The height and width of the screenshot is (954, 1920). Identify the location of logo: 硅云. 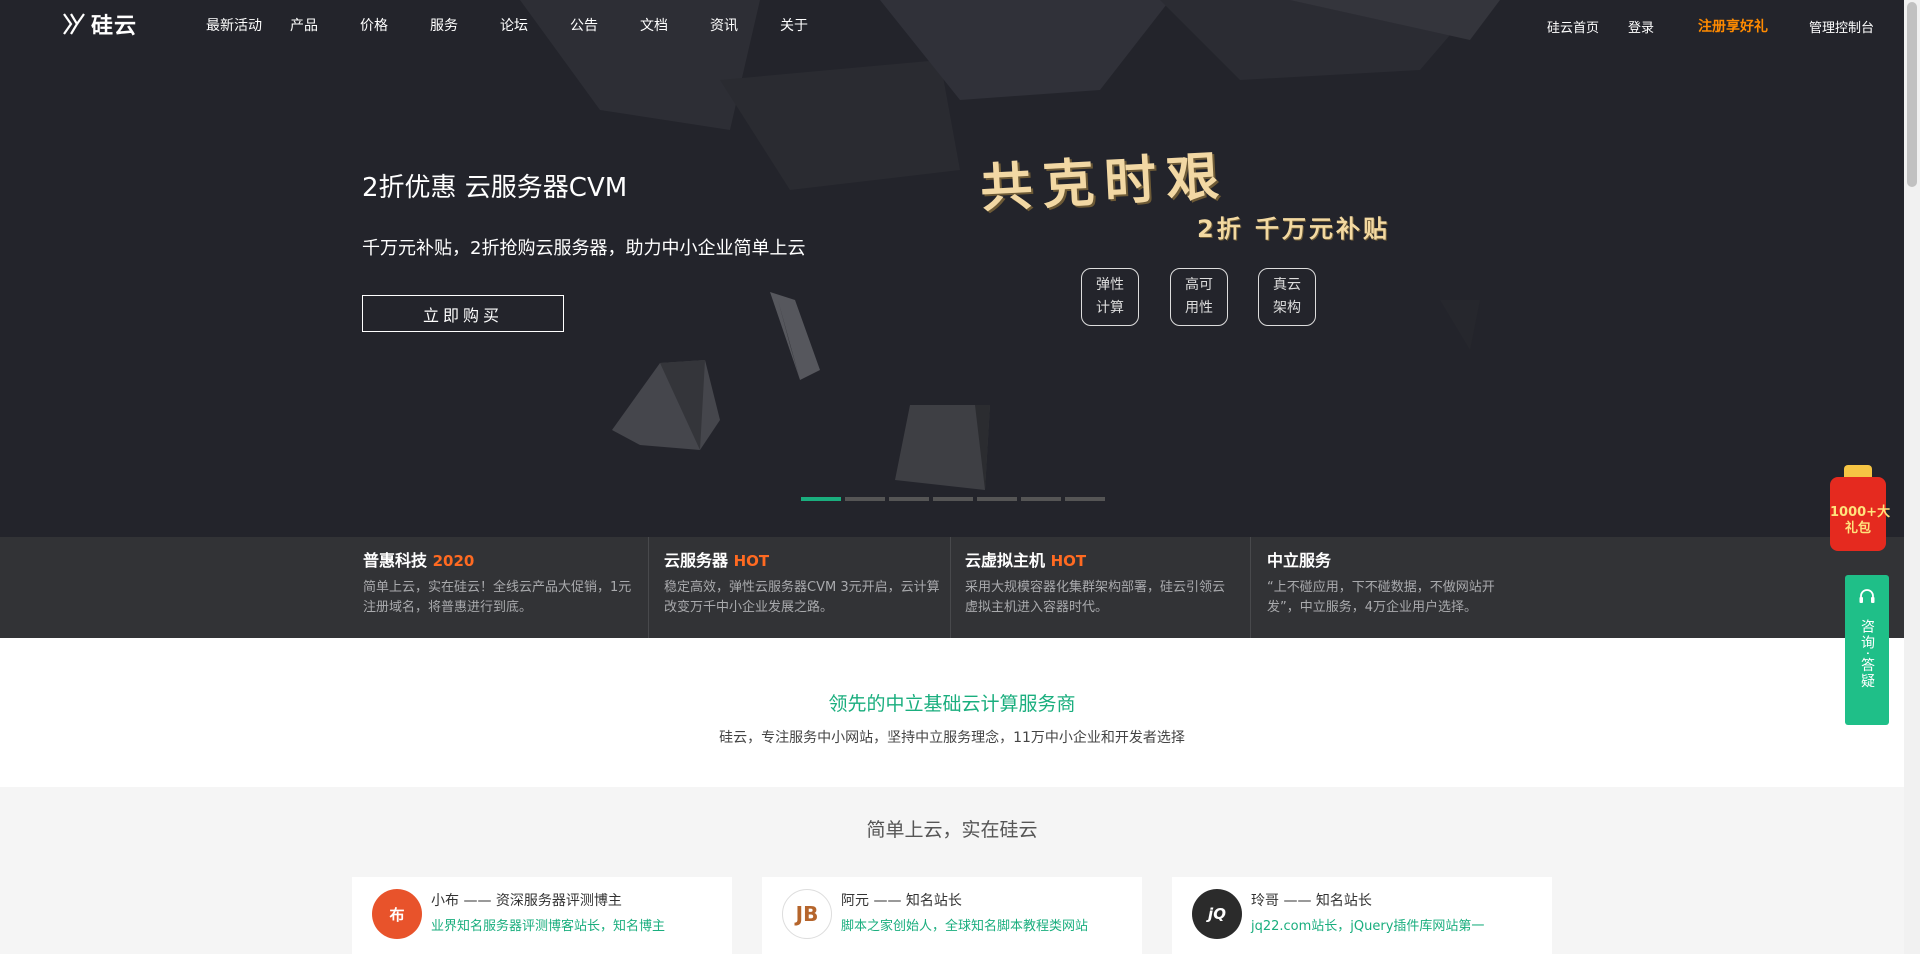
(99, 24).